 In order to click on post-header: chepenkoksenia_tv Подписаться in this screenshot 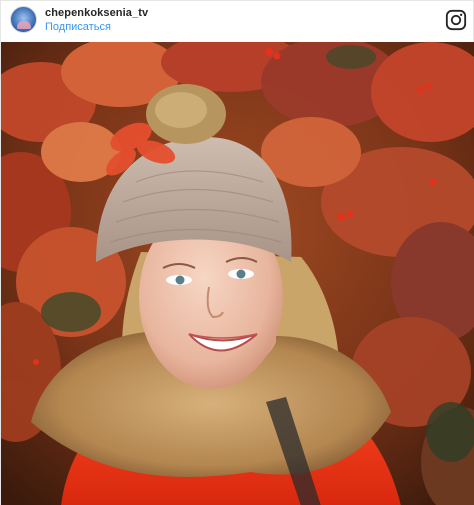, I will do `click(237, 21)`.